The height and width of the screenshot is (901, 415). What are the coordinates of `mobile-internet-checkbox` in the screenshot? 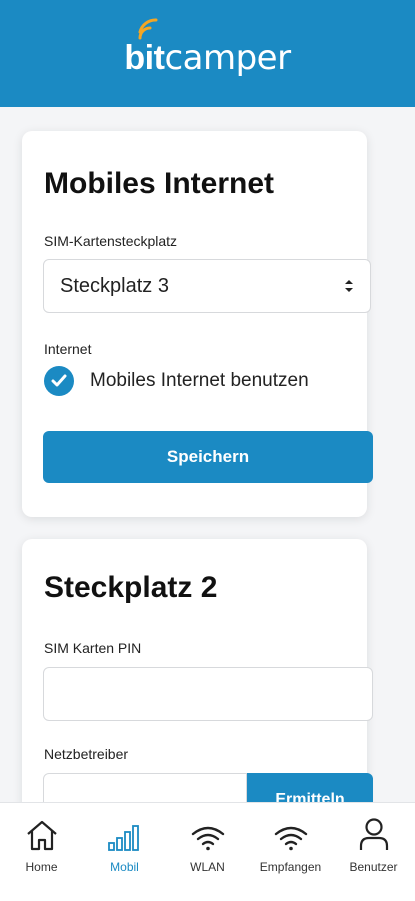 It's located at (59, 381).